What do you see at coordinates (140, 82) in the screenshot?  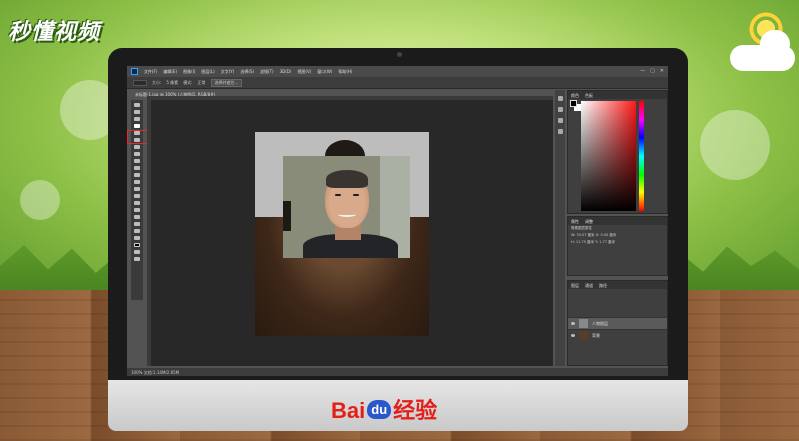 I see `tool-preset-picker` at bounding box center [140, 82].